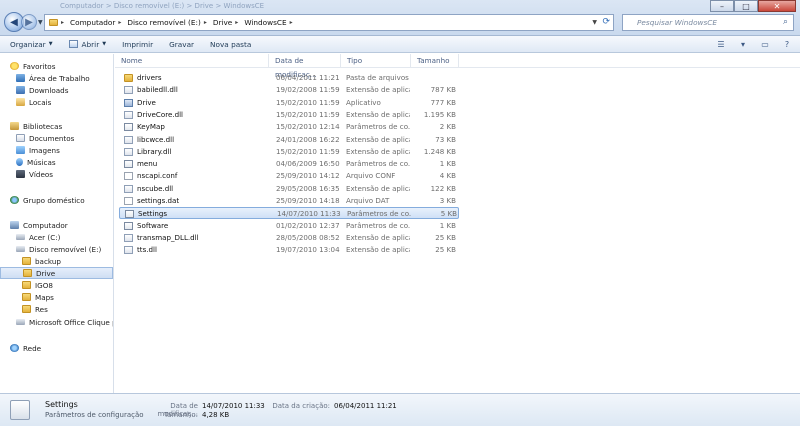 This screenshot has height=426, width=800. What do you see at coordinates (156, 139) in the screenshot?
I see `file-name: libcwce.dll` at bounding box center [156, 139].